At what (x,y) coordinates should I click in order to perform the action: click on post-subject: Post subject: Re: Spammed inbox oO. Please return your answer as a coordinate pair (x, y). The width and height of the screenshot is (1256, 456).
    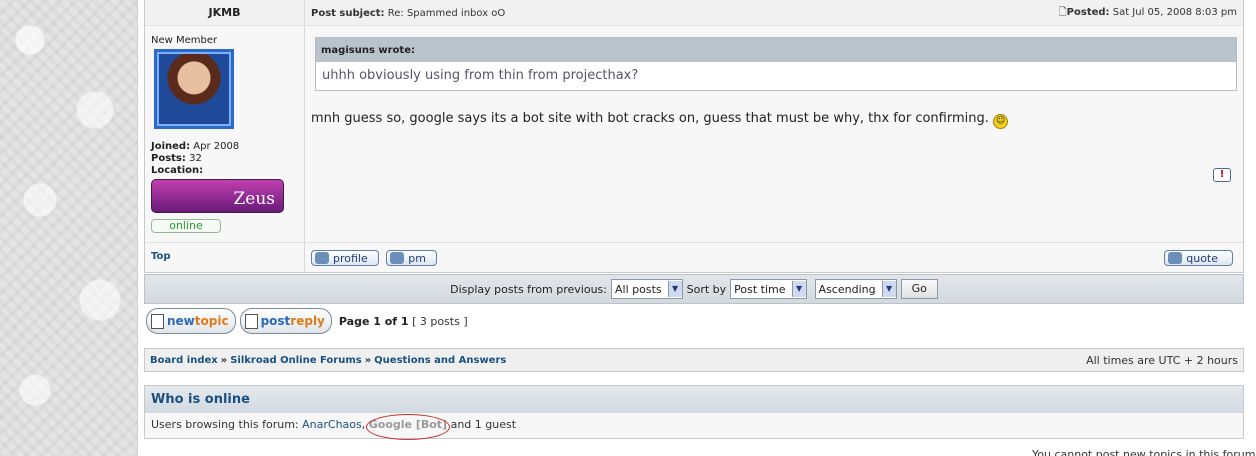
    Looking at the image, I should click on (408, 13).